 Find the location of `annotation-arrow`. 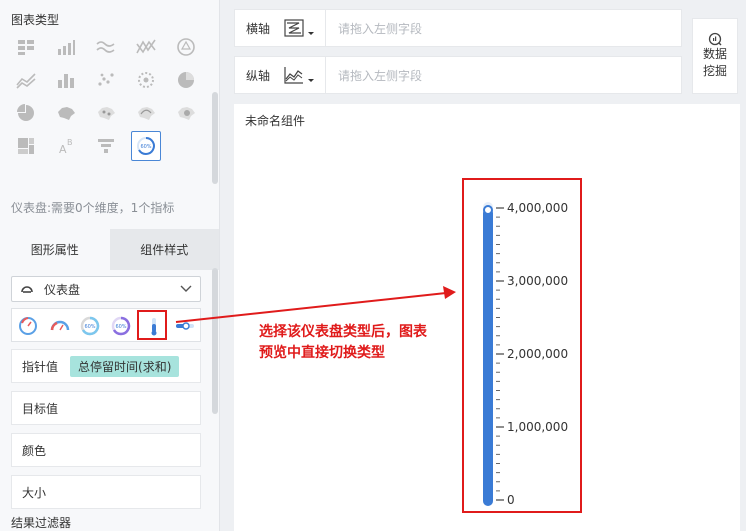

annotation-arrow is located at coordinates (315, 304).